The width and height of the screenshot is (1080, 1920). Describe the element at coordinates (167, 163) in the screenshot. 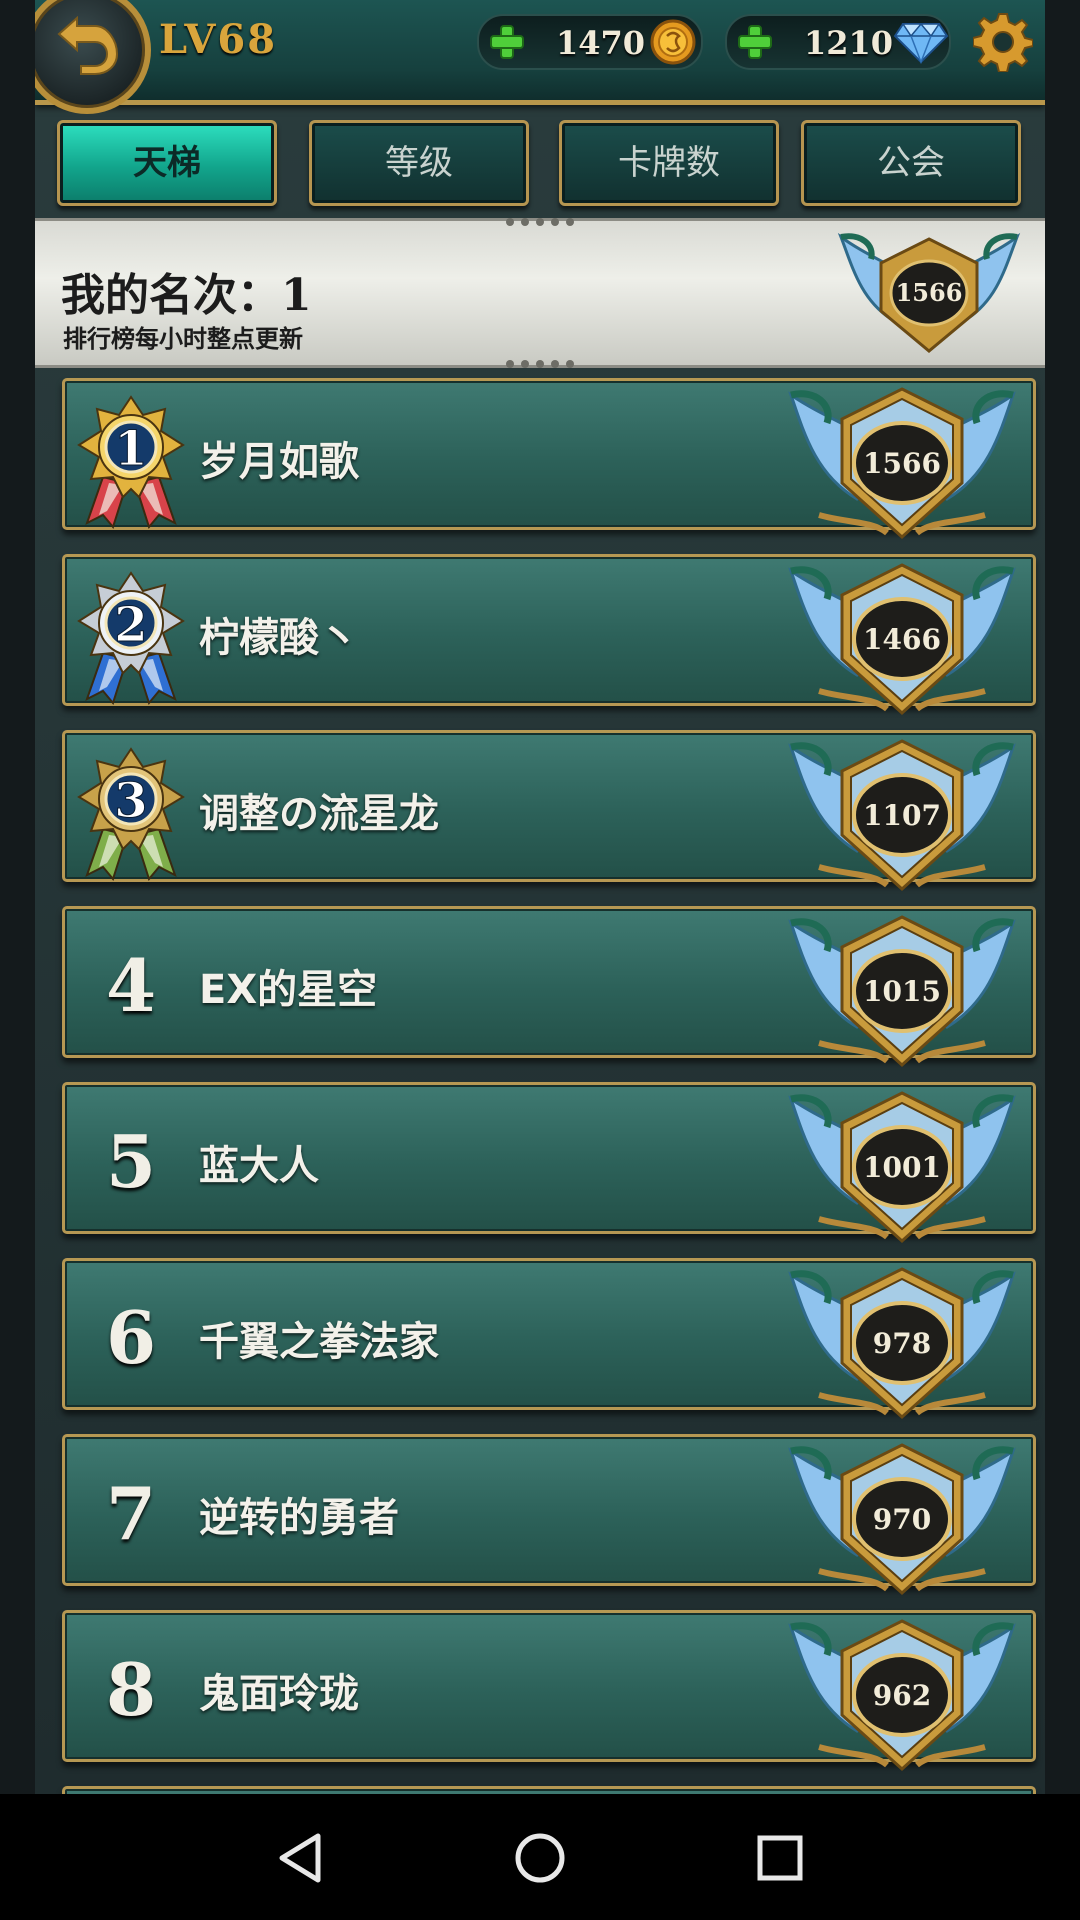

I see `tab-ladder: 天梯` at that location.